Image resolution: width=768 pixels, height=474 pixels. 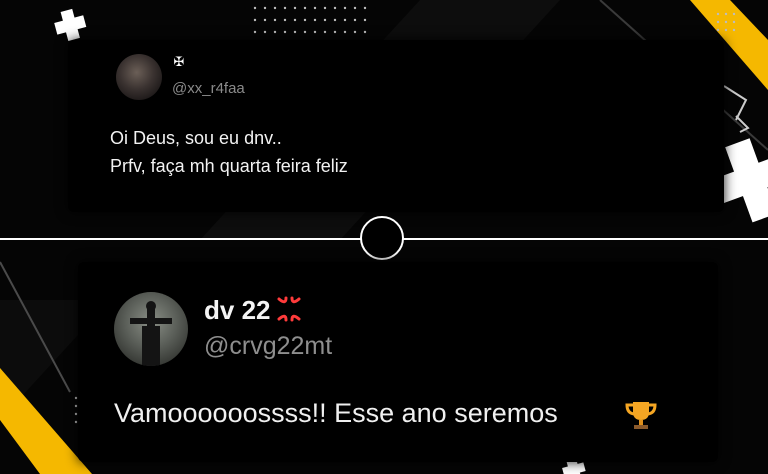 I want to click on display-name: dv 22, so click(x=237, y=310).